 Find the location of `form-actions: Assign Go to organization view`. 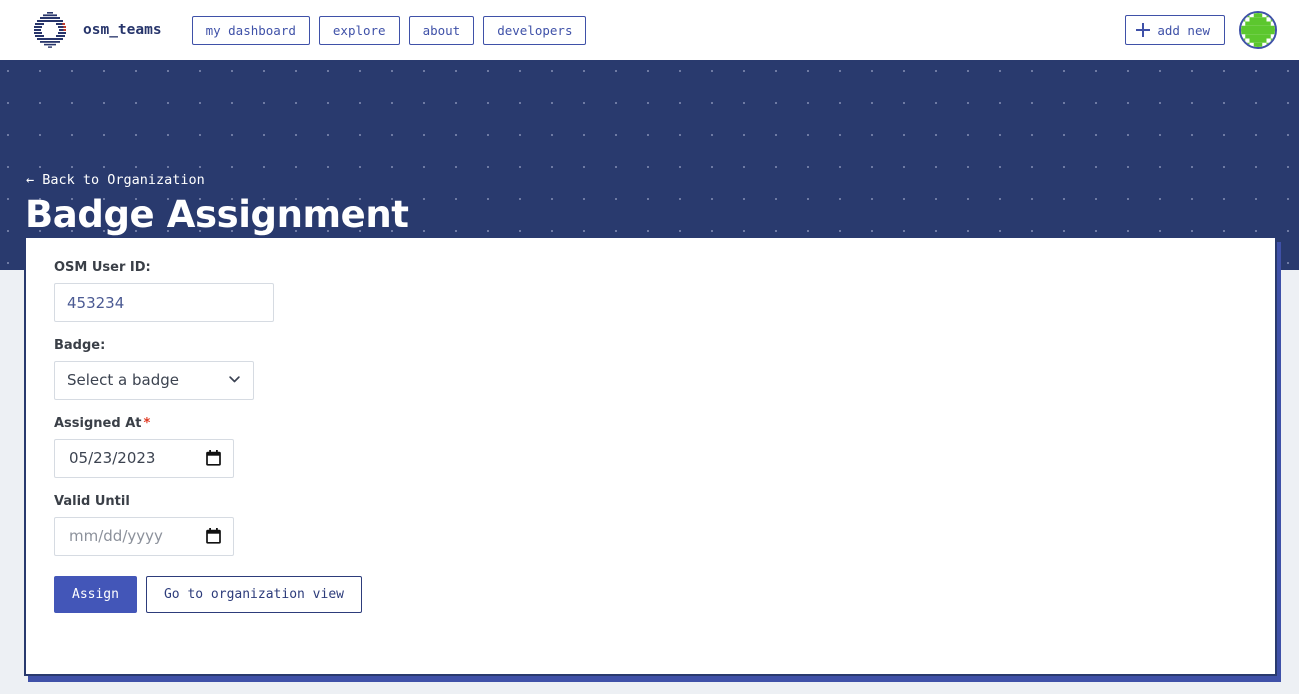

form-actions: Assign Go to organization view is located at coordinates (650, 594).